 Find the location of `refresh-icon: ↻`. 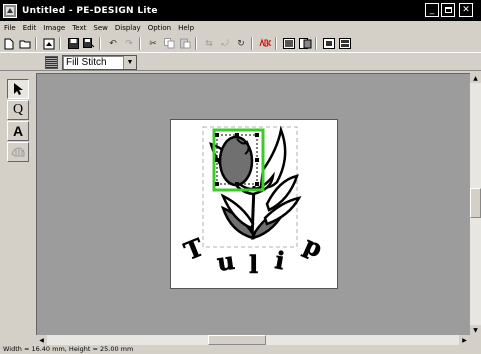

refresh-icon: ↻ is located at coordinates (241, 44).